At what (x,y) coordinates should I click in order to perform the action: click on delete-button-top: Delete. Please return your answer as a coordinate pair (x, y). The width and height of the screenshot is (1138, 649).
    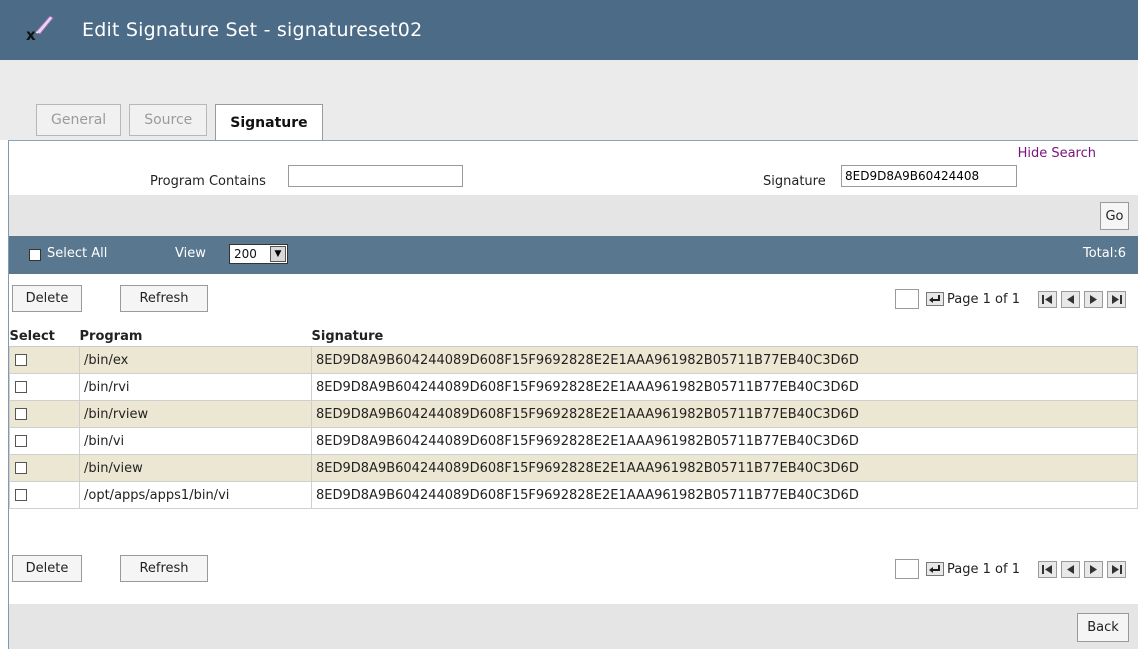
    Looking at the image, I should click on (47, 298).